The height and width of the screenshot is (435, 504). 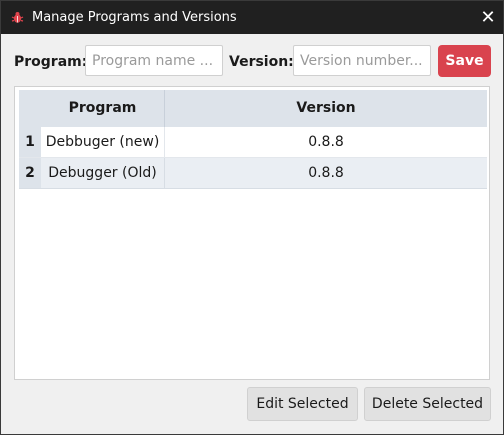 What do you see at coordinates (30, 108) in the screenshot?
I see `table-corner-header` at bounding box center [30, 108].